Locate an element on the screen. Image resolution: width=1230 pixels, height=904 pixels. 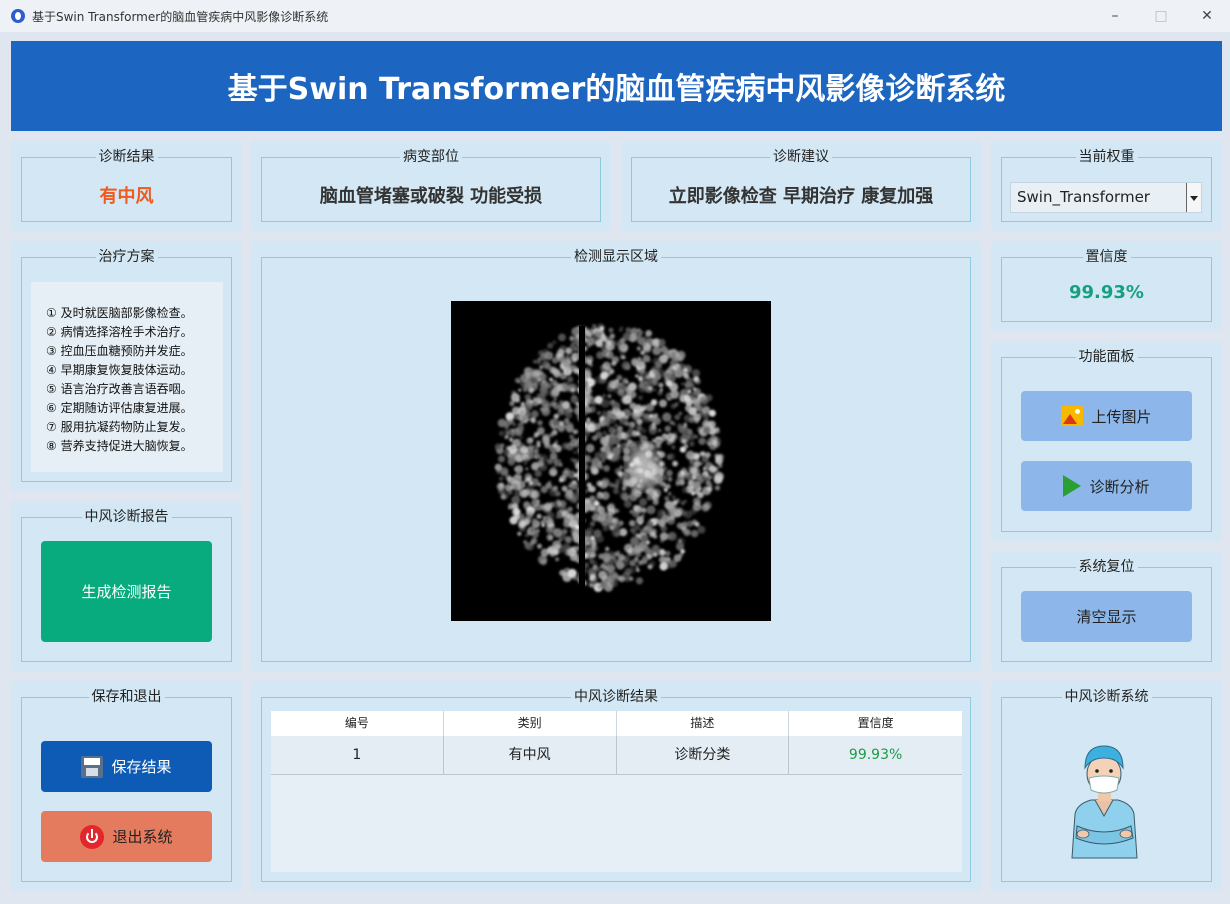
lesion-group: 病变部位 脑血管堵塞或破裂 功能受损 is located at coordinates (431, 185).